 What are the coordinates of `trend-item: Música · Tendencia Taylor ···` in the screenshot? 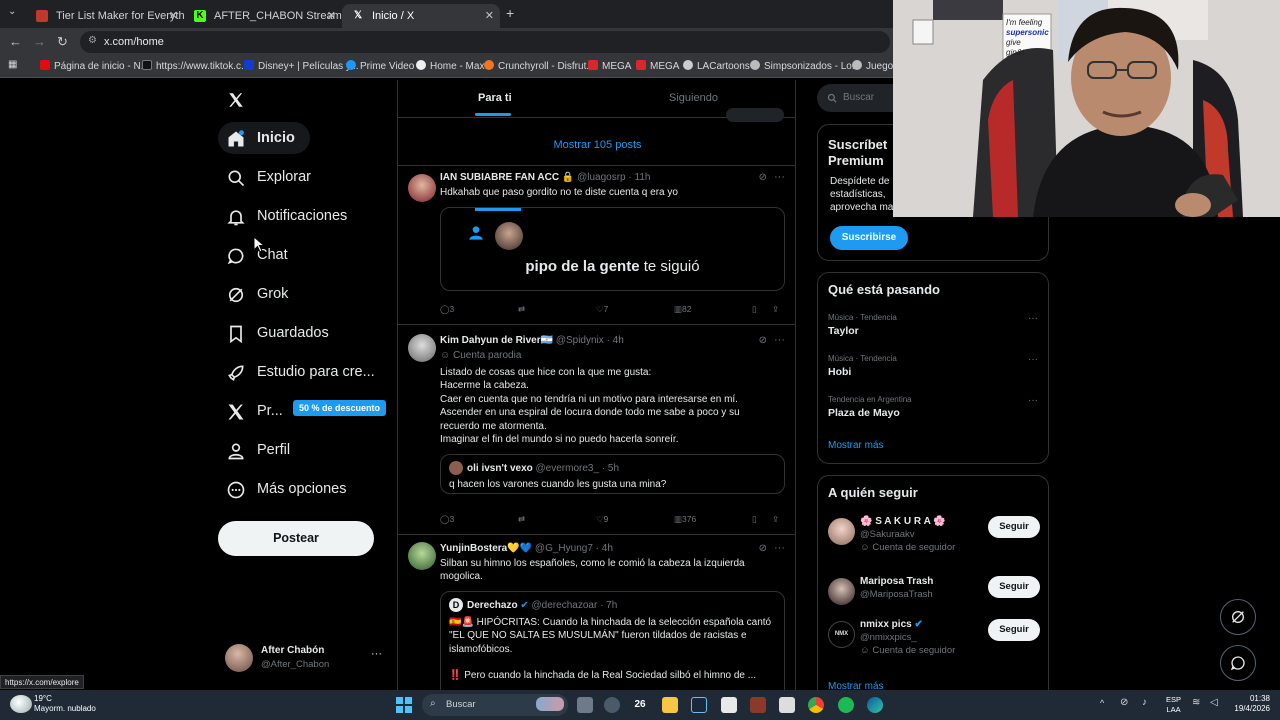 It's located at (934, 325).